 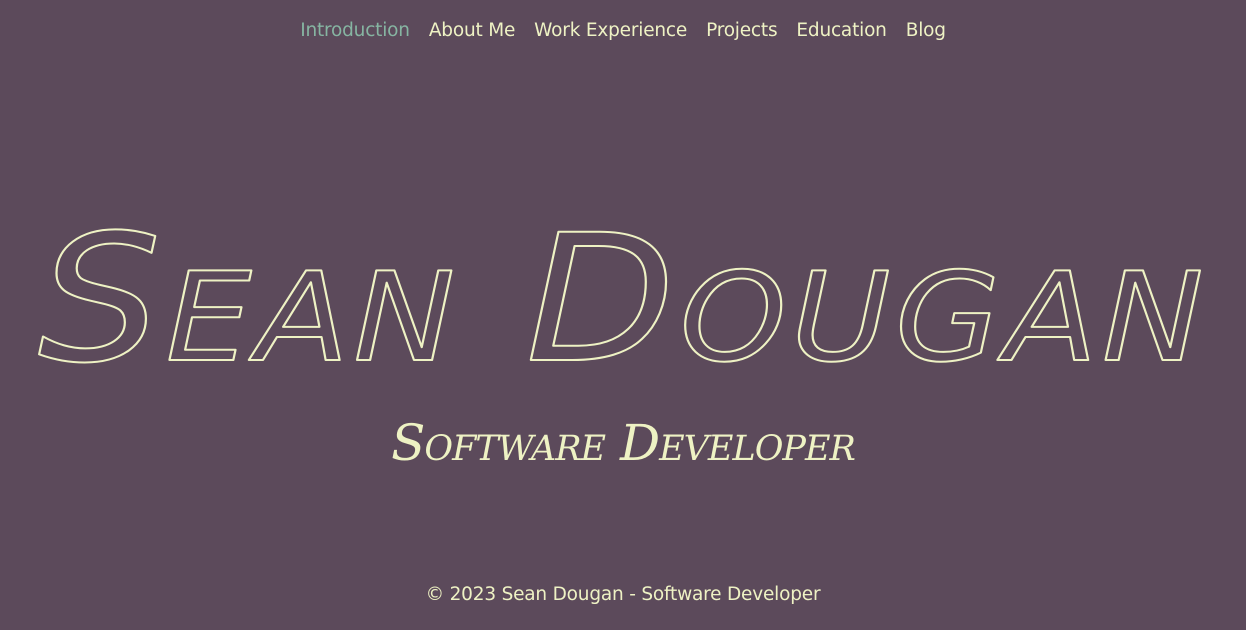 What do you see at coordinates (926, 31) in the screenshot?
I see `nav-link-blog: Blog` at bounding box center [926, 31].